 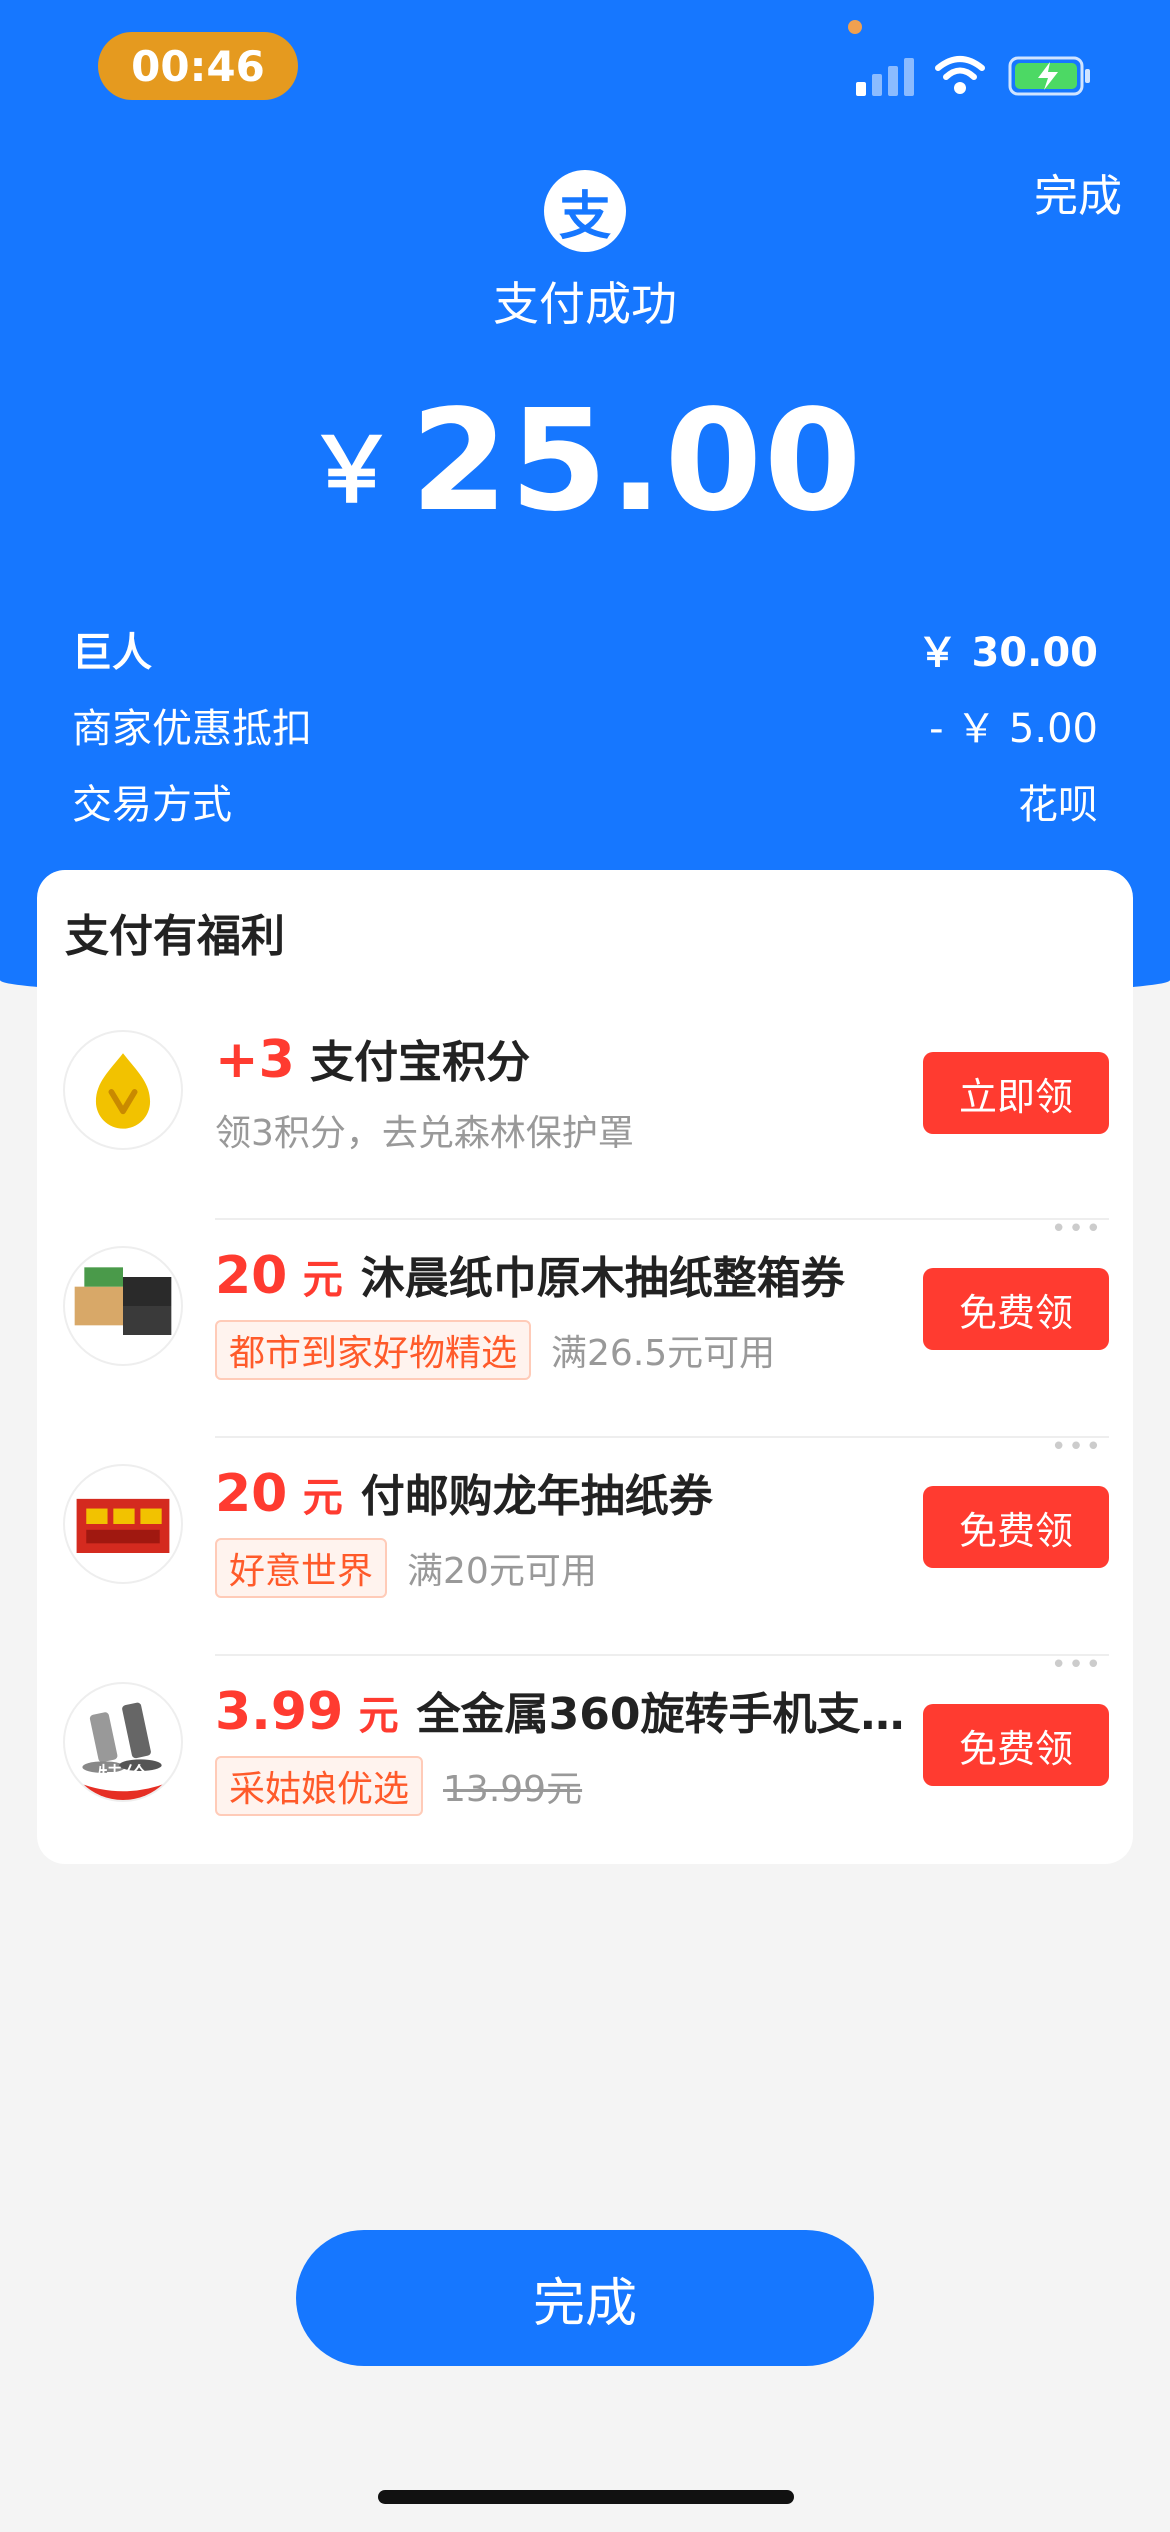 What do you see at coordinates (123, 1524) in the screenshot?
I see `tissue-pack-image` at bounding box center [123, 1524].